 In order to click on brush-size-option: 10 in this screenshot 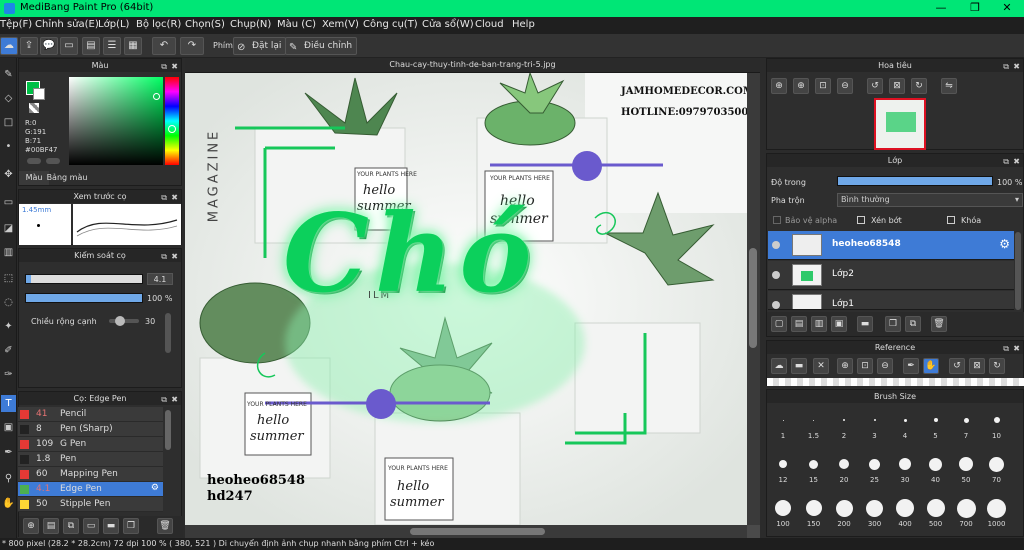, I will do `click(997, 424)`.